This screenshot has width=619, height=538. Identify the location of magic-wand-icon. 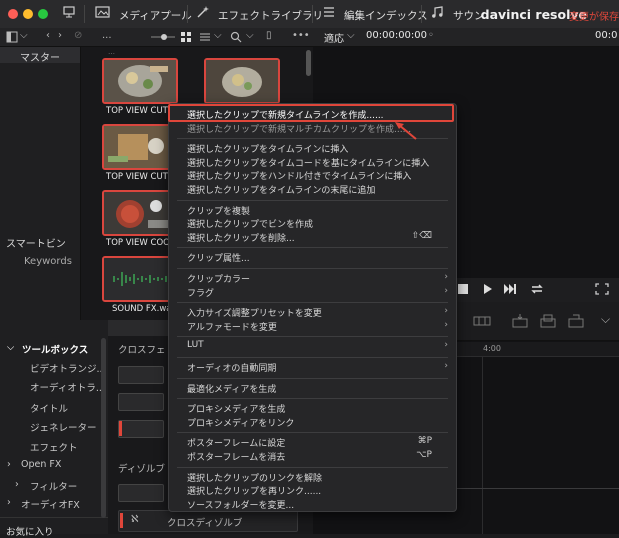
(203, 12).